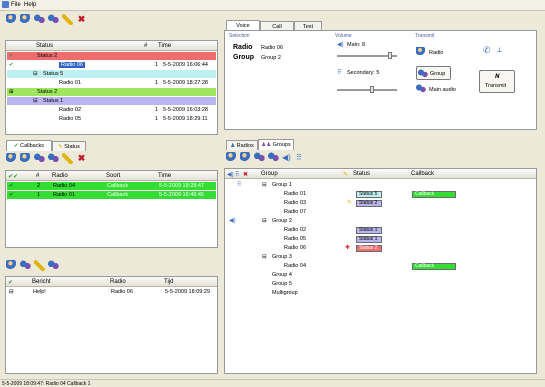  What do you see at coordinates (30, 5) in the screenshot?
I see `menu-help: Help` at bounding box center [30, 5].